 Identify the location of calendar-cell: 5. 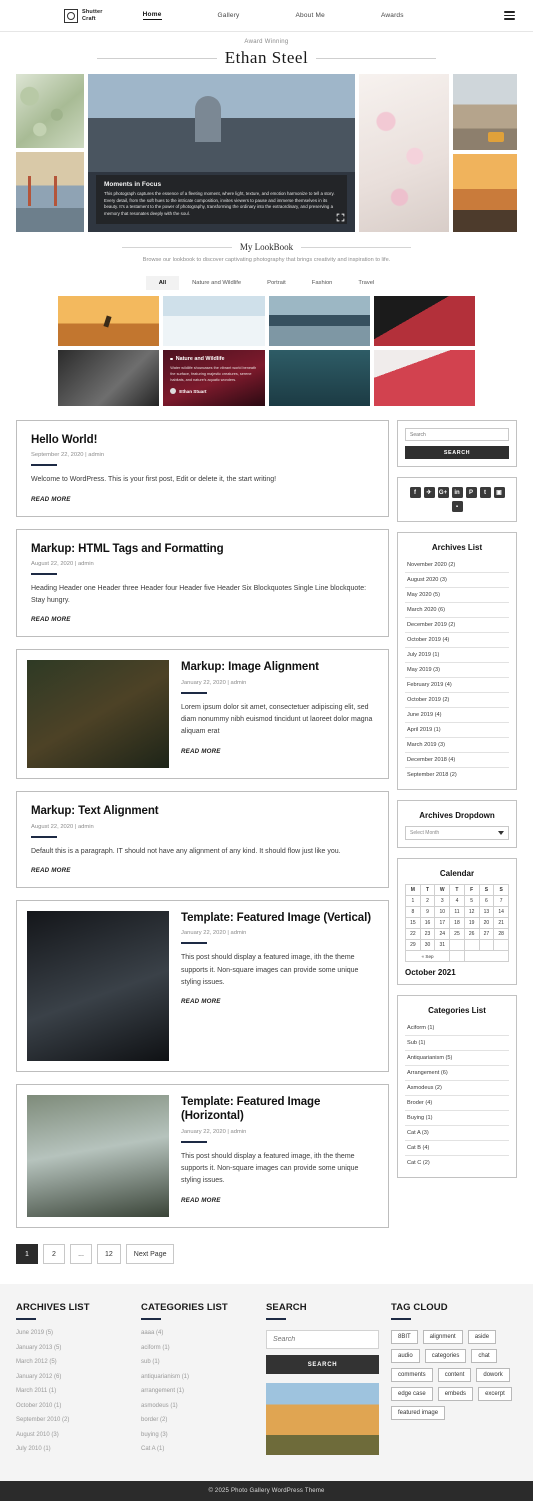
(471, 901).